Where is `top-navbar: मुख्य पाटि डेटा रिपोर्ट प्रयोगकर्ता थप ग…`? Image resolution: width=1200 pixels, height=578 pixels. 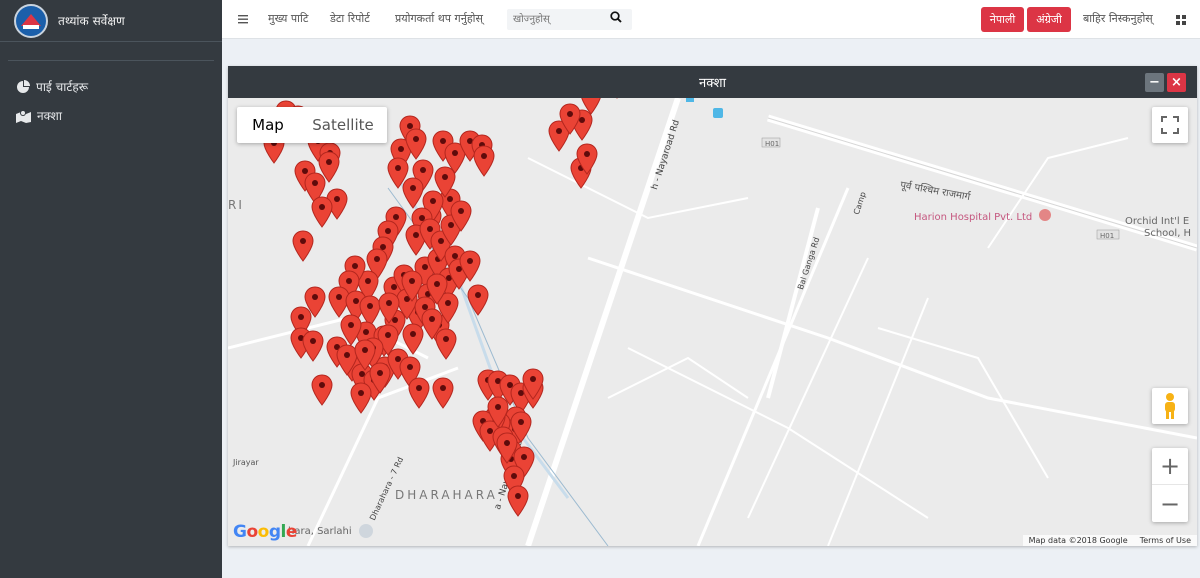
top-navbar: मुख्य पाटि डेटा रिपोर्ट प्रयोगकर्ता थप ग… is located at coordinates (711, 19).